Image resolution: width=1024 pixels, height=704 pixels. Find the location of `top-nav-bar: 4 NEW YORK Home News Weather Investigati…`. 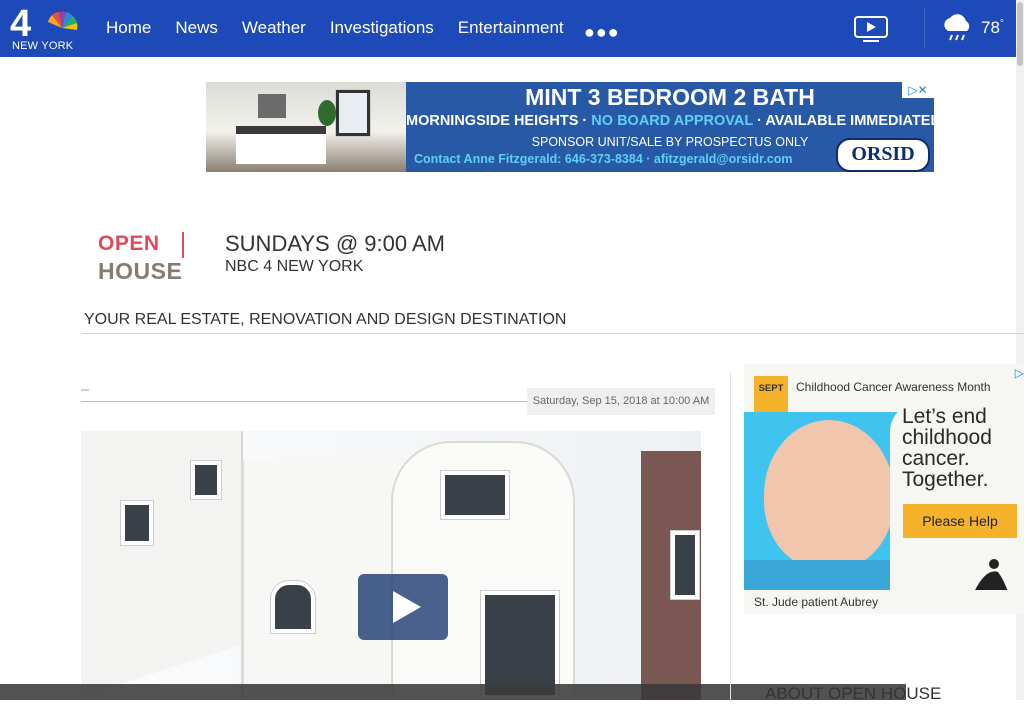

top-nav-bar: 4 NEW YORK Home News Weather Investigati… is located at coordinates (508, 28).